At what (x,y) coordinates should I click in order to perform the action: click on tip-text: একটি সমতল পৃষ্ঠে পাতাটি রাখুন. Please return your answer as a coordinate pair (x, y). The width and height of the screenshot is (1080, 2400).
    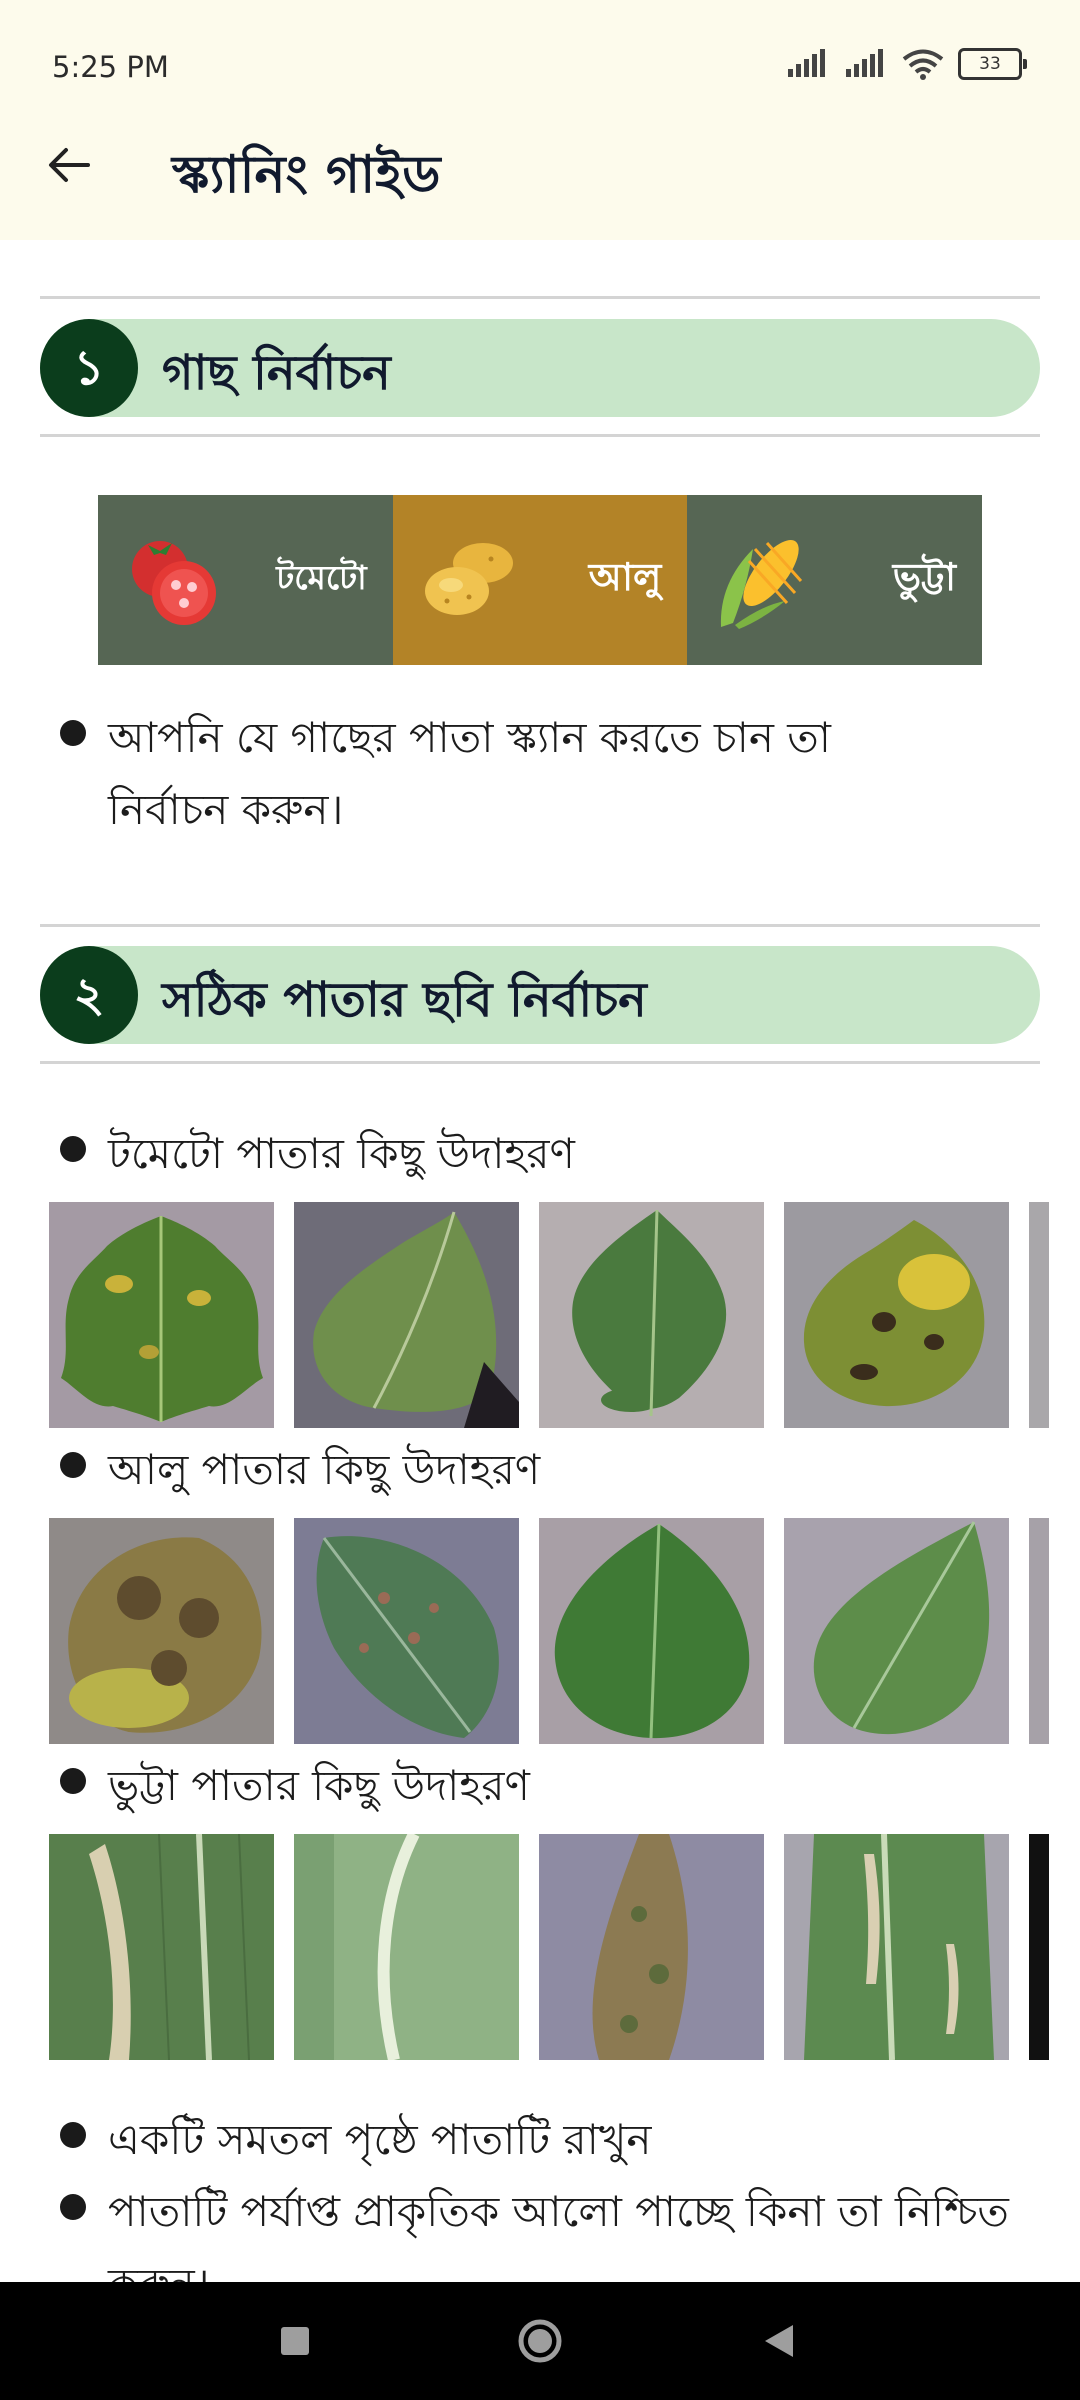
    Looking at the image, I should click on (380, 2139).